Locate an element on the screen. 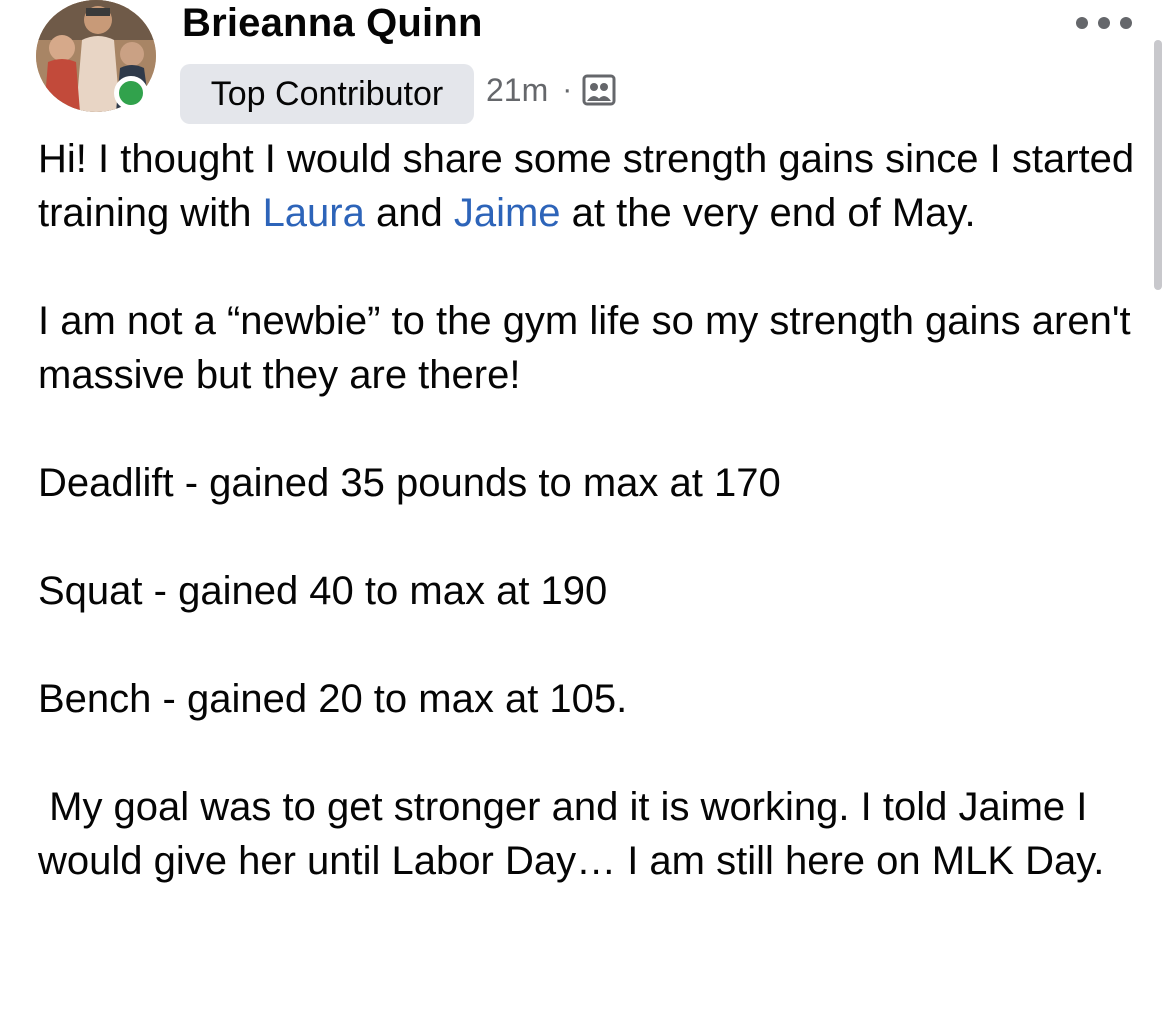  online-status-indicator is located at coordinates (131, 93).